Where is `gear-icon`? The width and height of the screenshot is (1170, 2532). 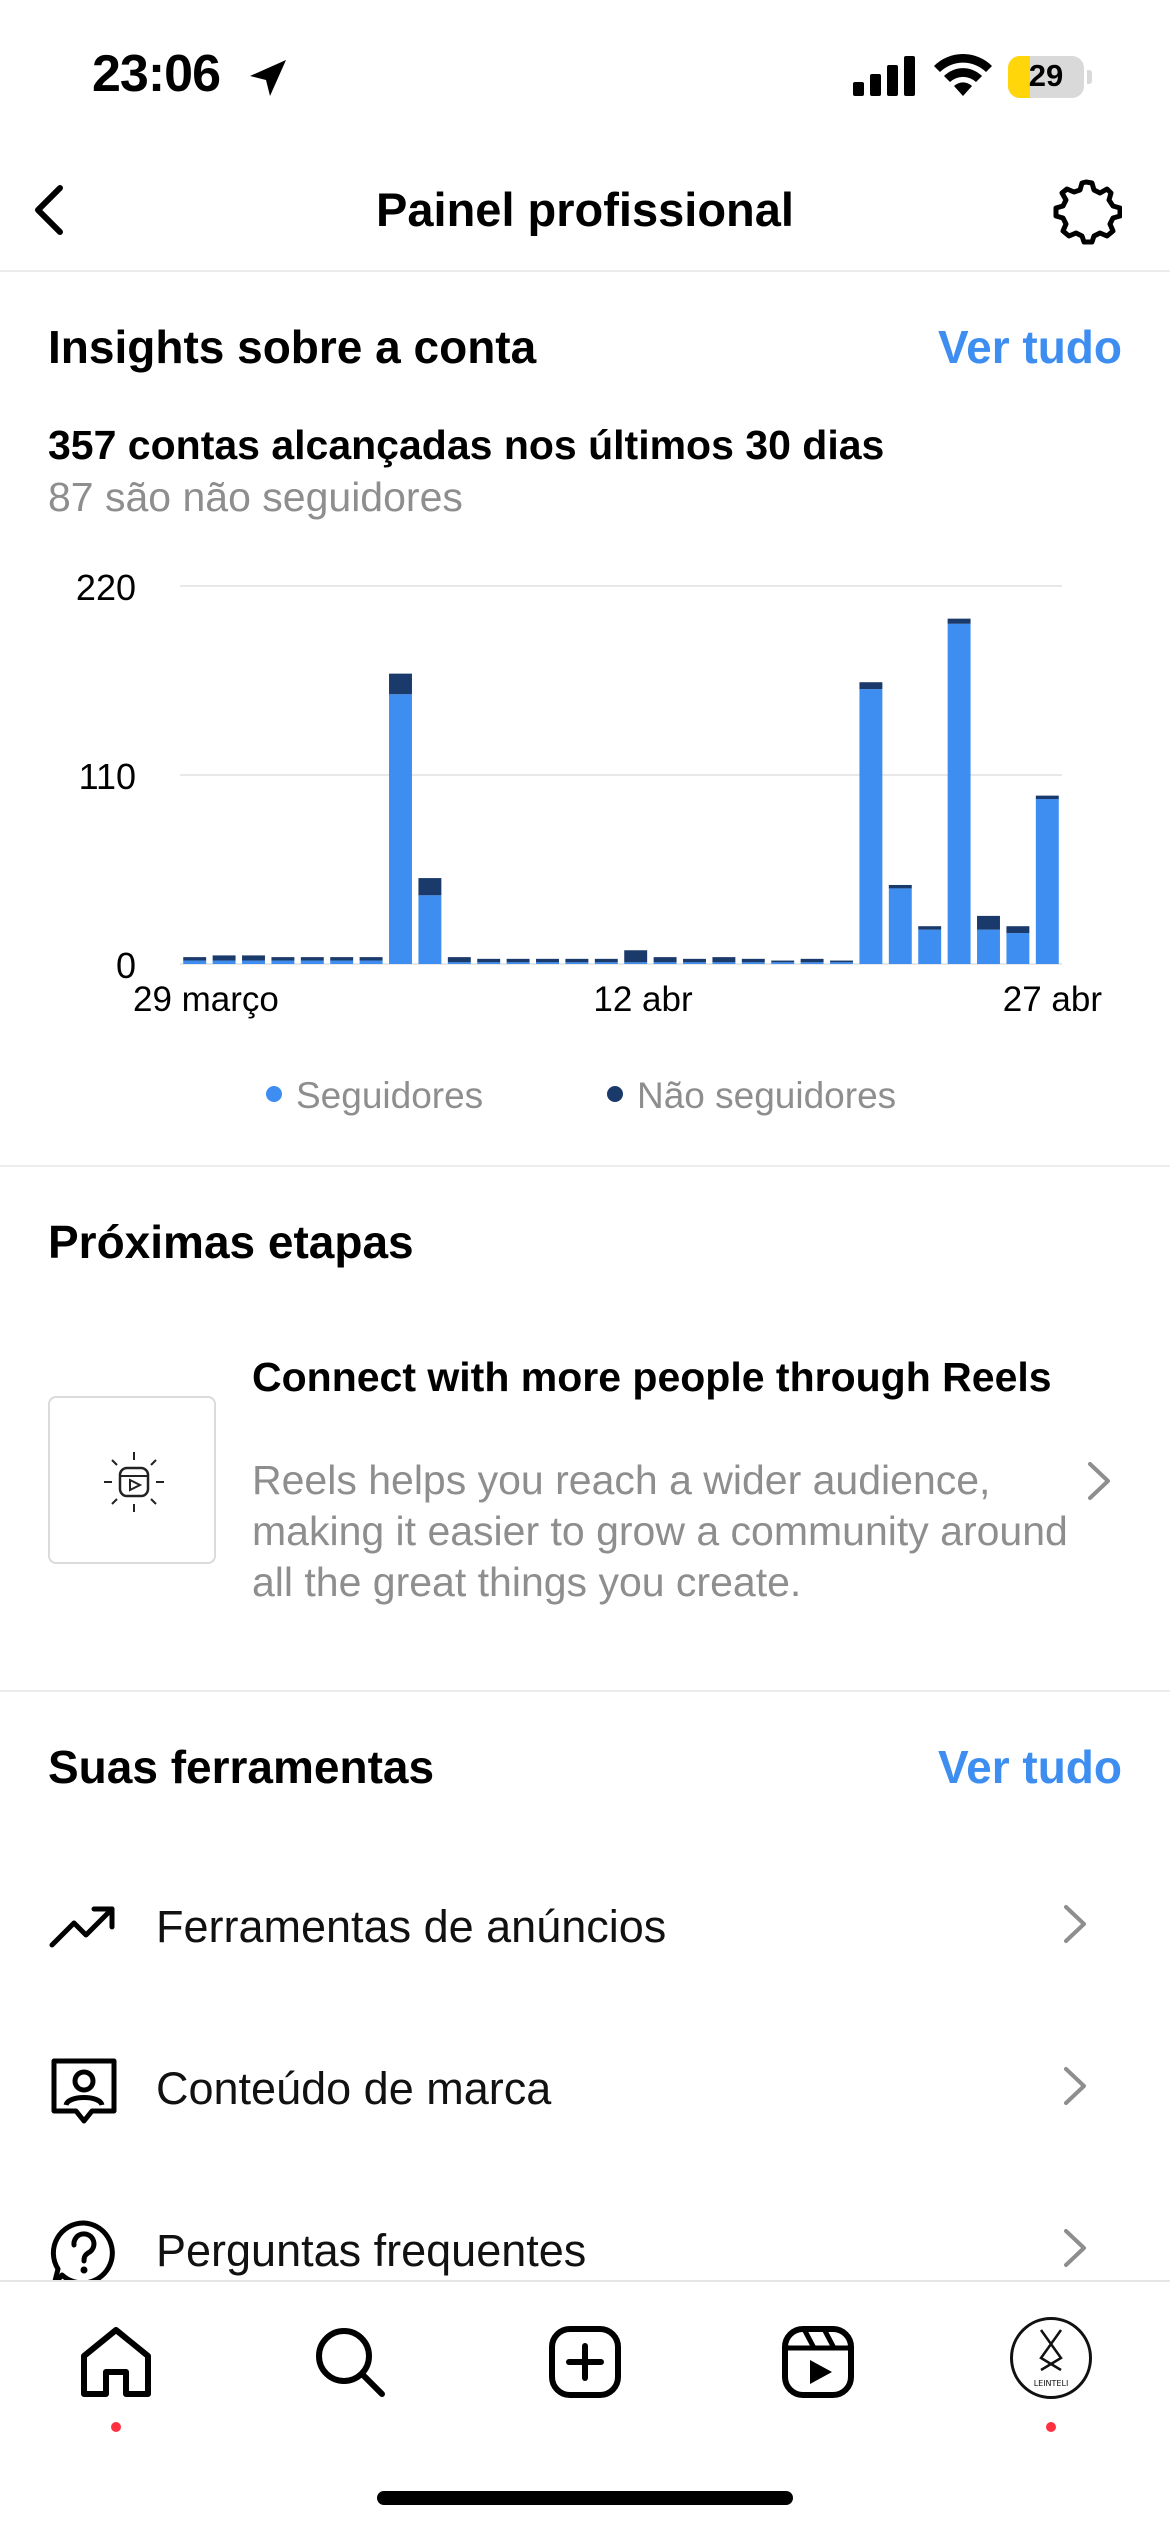
gear-icon is located at coordinates (1086, 212).